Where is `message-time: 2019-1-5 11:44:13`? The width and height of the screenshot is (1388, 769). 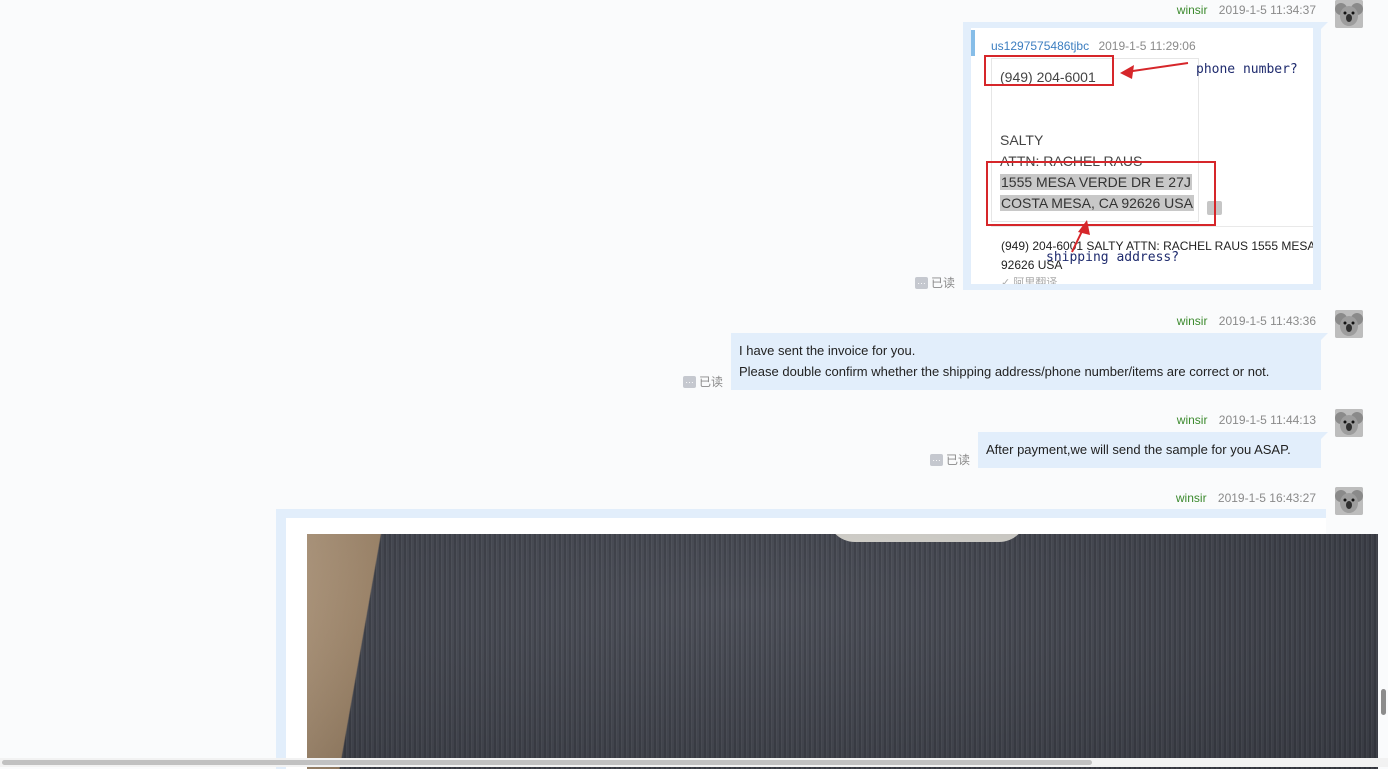 message-time: 2019-1-5 11:44:13 is located at coordinates (1267, 420).